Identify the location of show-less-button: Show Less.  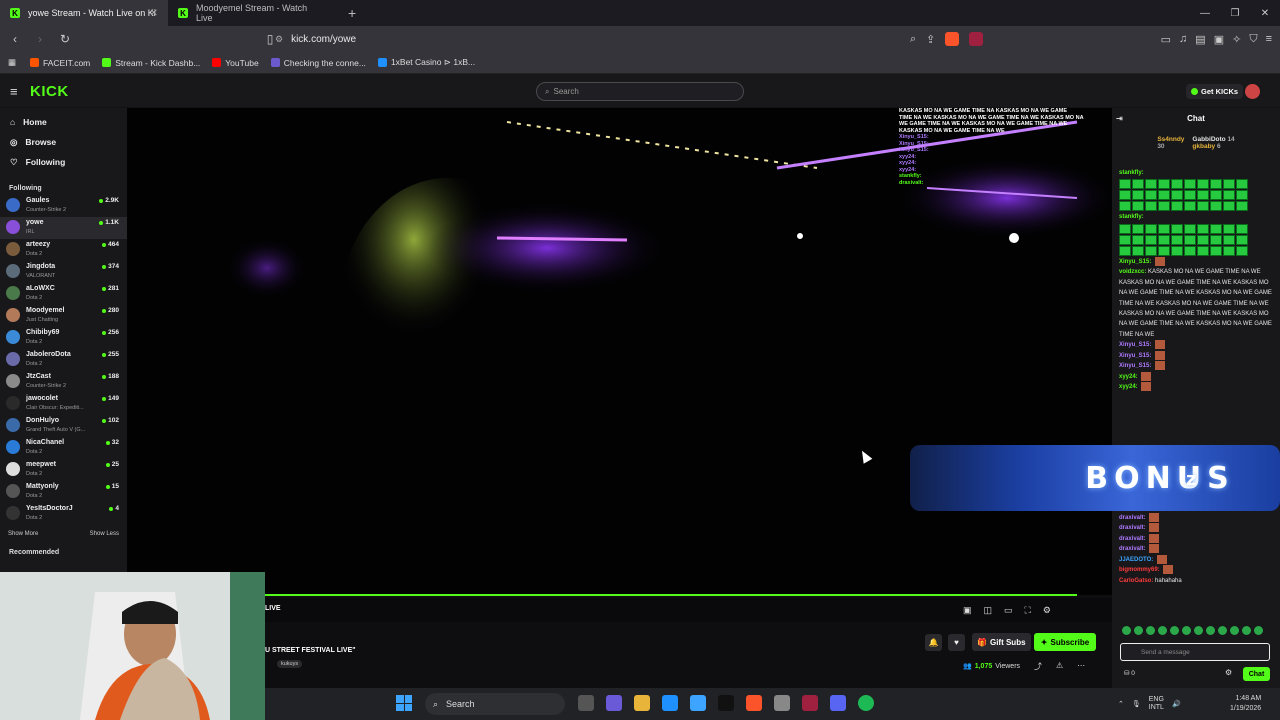
(104, 534).